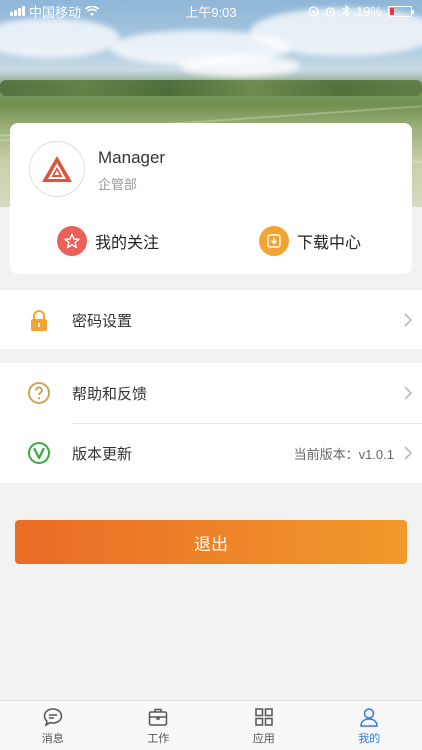 This screenshot has width=422, height=750. What do you see at coordinates (55, 12) in the screenshot?
I see `carrier-name: 中国移动` at bounding box center [55, 12].